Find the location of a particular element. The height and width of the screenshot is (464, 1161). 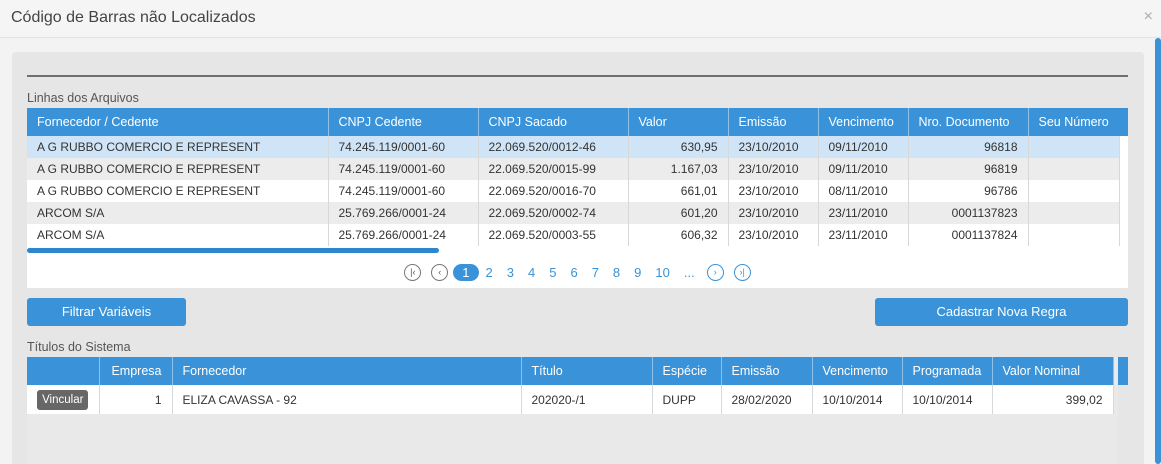

table-cell: DUPP is located at coordinates (687, 399).